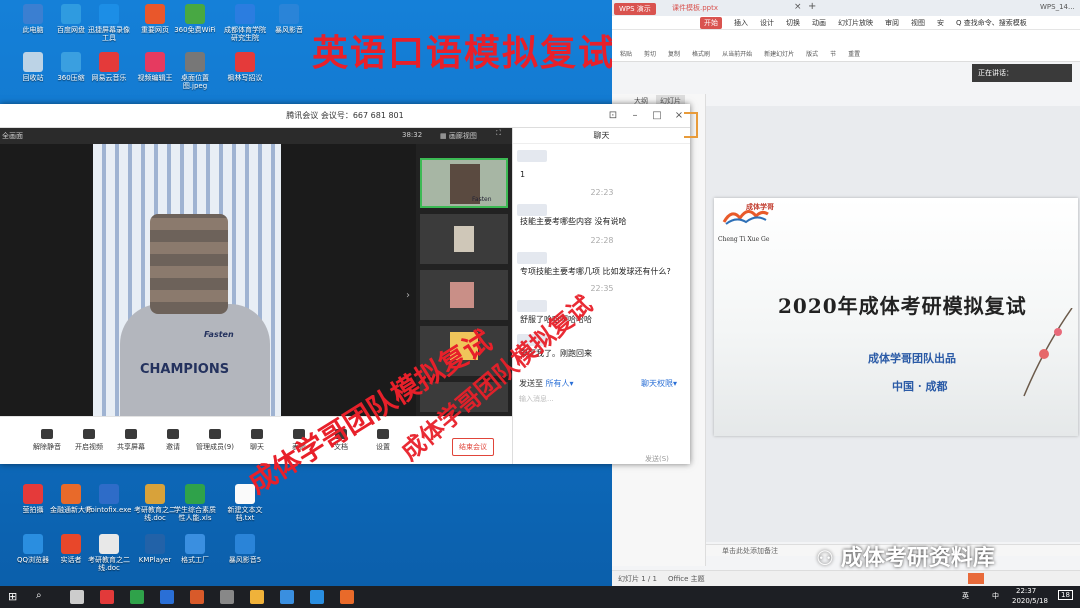 The image size is (1080, 608). I want to click on wechat-icon: ⚇, so click(828, 558).